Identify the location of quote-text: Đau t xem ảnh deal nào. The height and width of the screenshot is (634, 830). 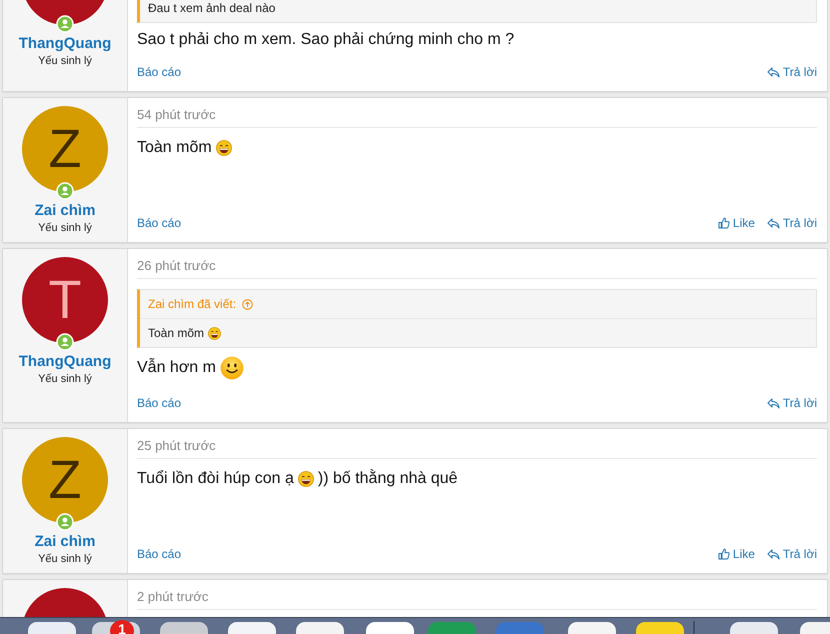
(212, 8).